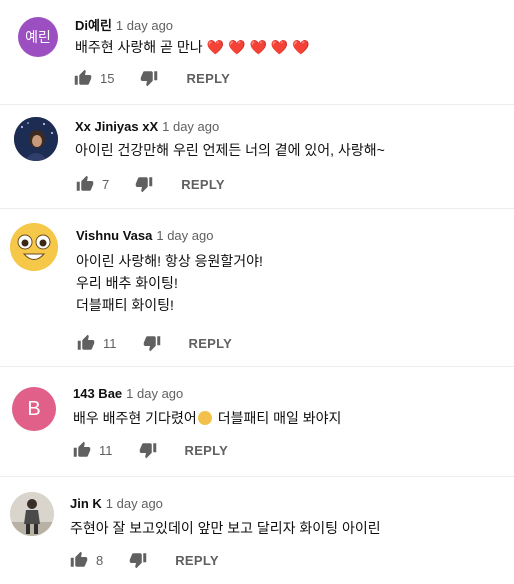 The image size is (514, 584). I want to click on comment-text-line: 아이린 건강만해 우린 언제든 너의 곁에 있어, 사랑해~, so click(230, 150).